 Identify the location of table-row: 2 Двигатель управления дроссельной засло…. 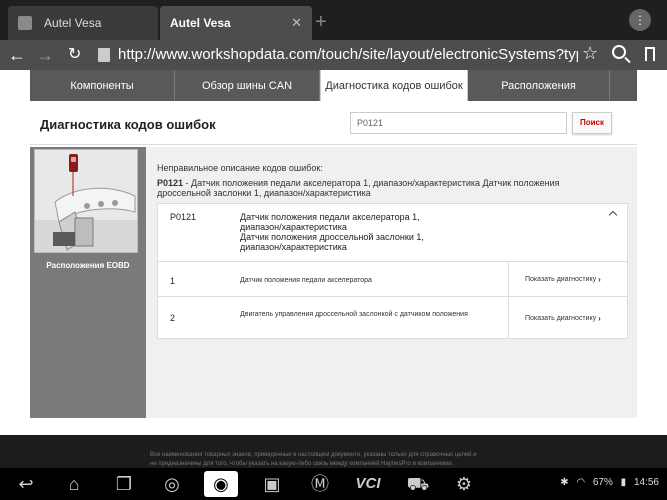
(392, 317).